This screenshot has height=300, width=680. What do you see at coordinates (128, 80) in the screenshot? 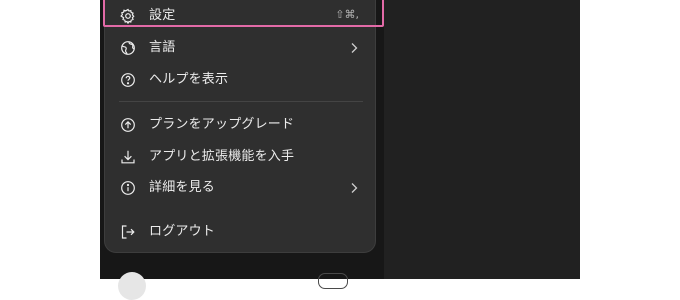
I see `help-icon` at bounding box center [128, 80].